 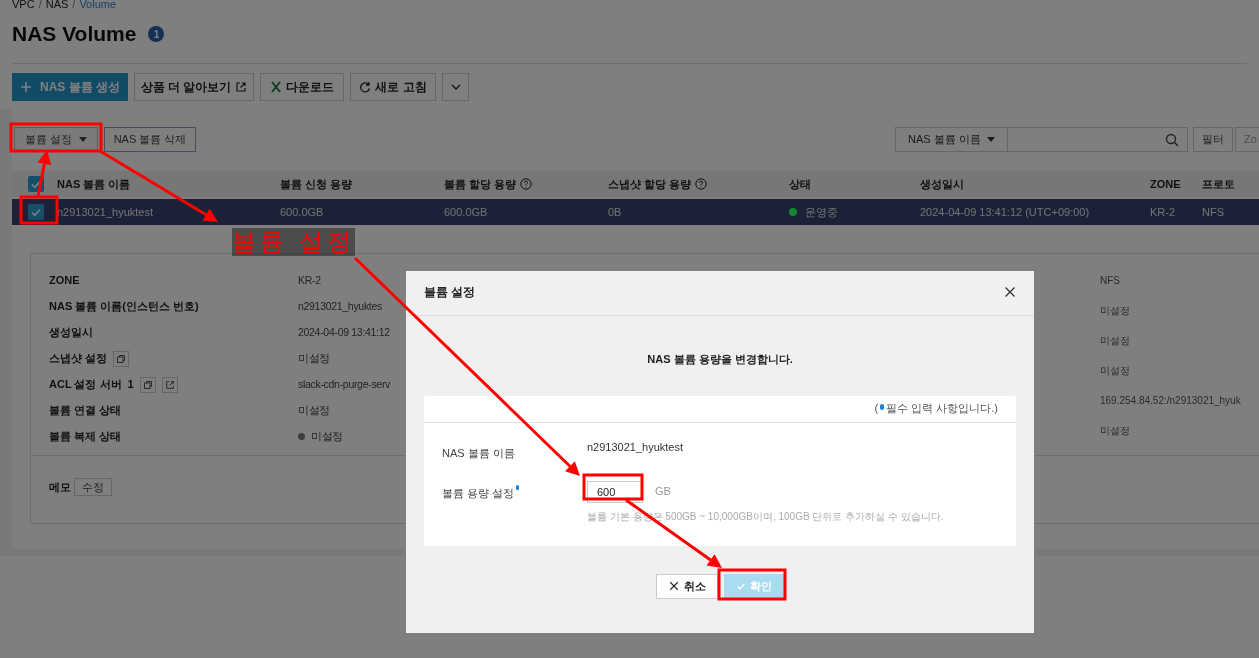 What do you see at coordinates (478, 493) in the screenshot?
I see `field-label: 볼륨 용량 설정` at bounding box center [478, 493].